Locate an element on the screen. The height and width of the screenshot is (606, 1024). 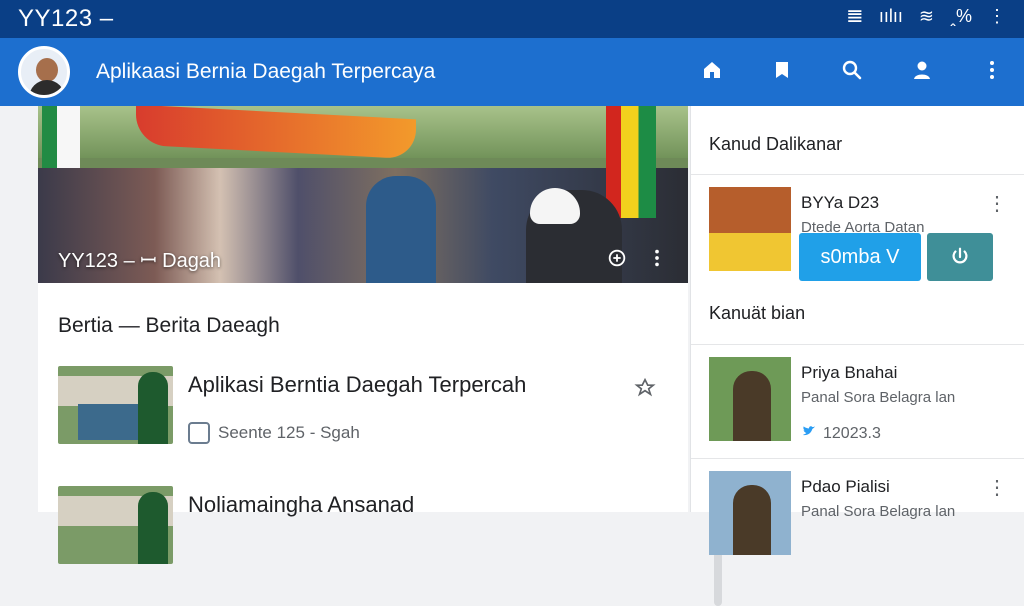
app-bar: Aplikaasi Bernia Daegah Terpercaya is located at coordinates (512, 72).